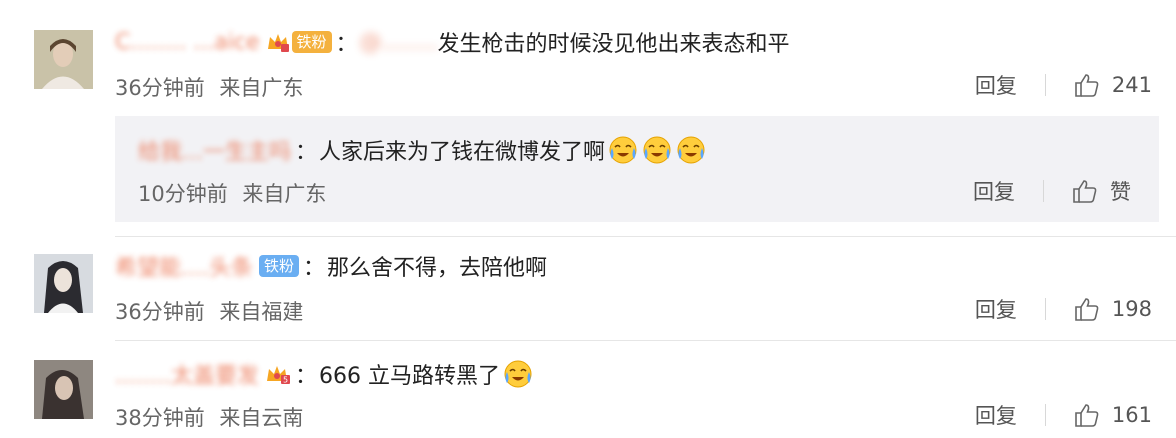 The width and height of the screenshot is (1176, 438). Describe the element at coordinates (160, 418) in the screenshot. I see `comment-time: 38分钟前` at that location.